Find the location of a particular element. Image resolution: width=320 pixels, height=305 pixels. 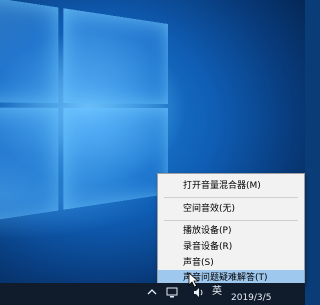

network-icon is located at coordinates (172, 294).